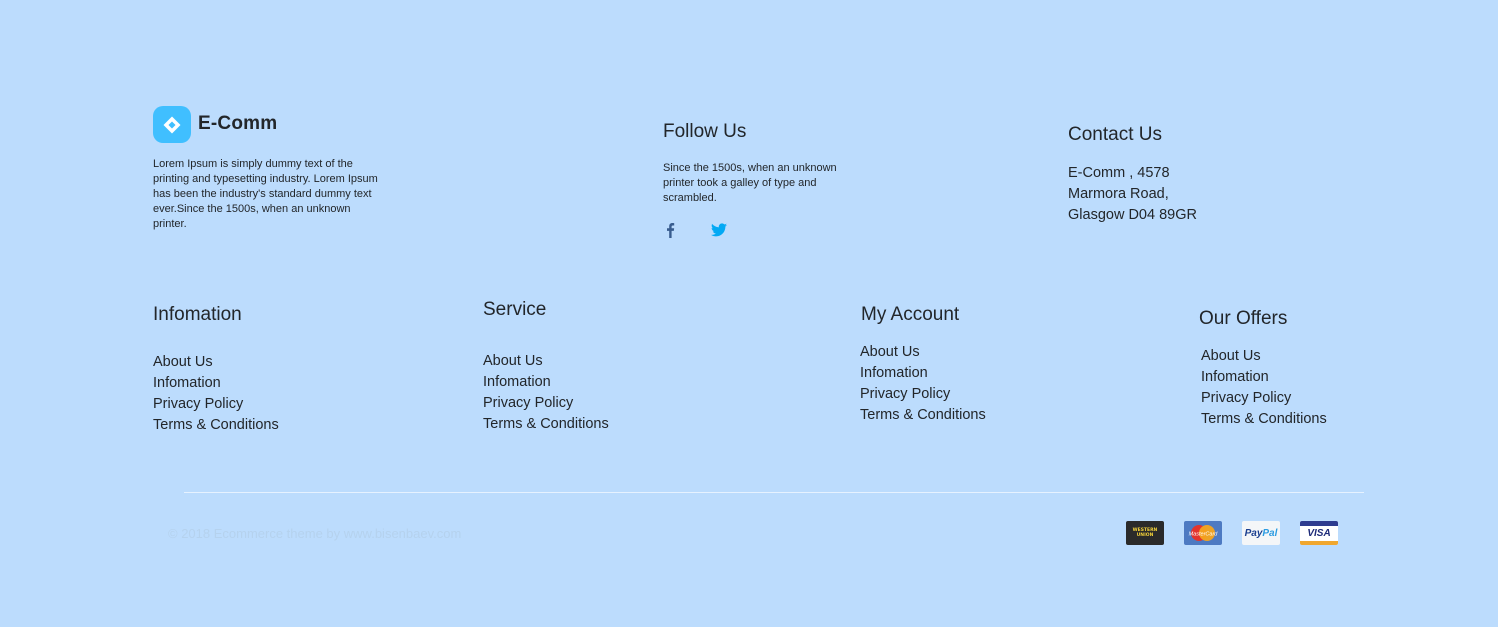  Describe the element at coordinates (1118, 194) in the screenshot. I see `contact-line: Marmora Road,` at that location.